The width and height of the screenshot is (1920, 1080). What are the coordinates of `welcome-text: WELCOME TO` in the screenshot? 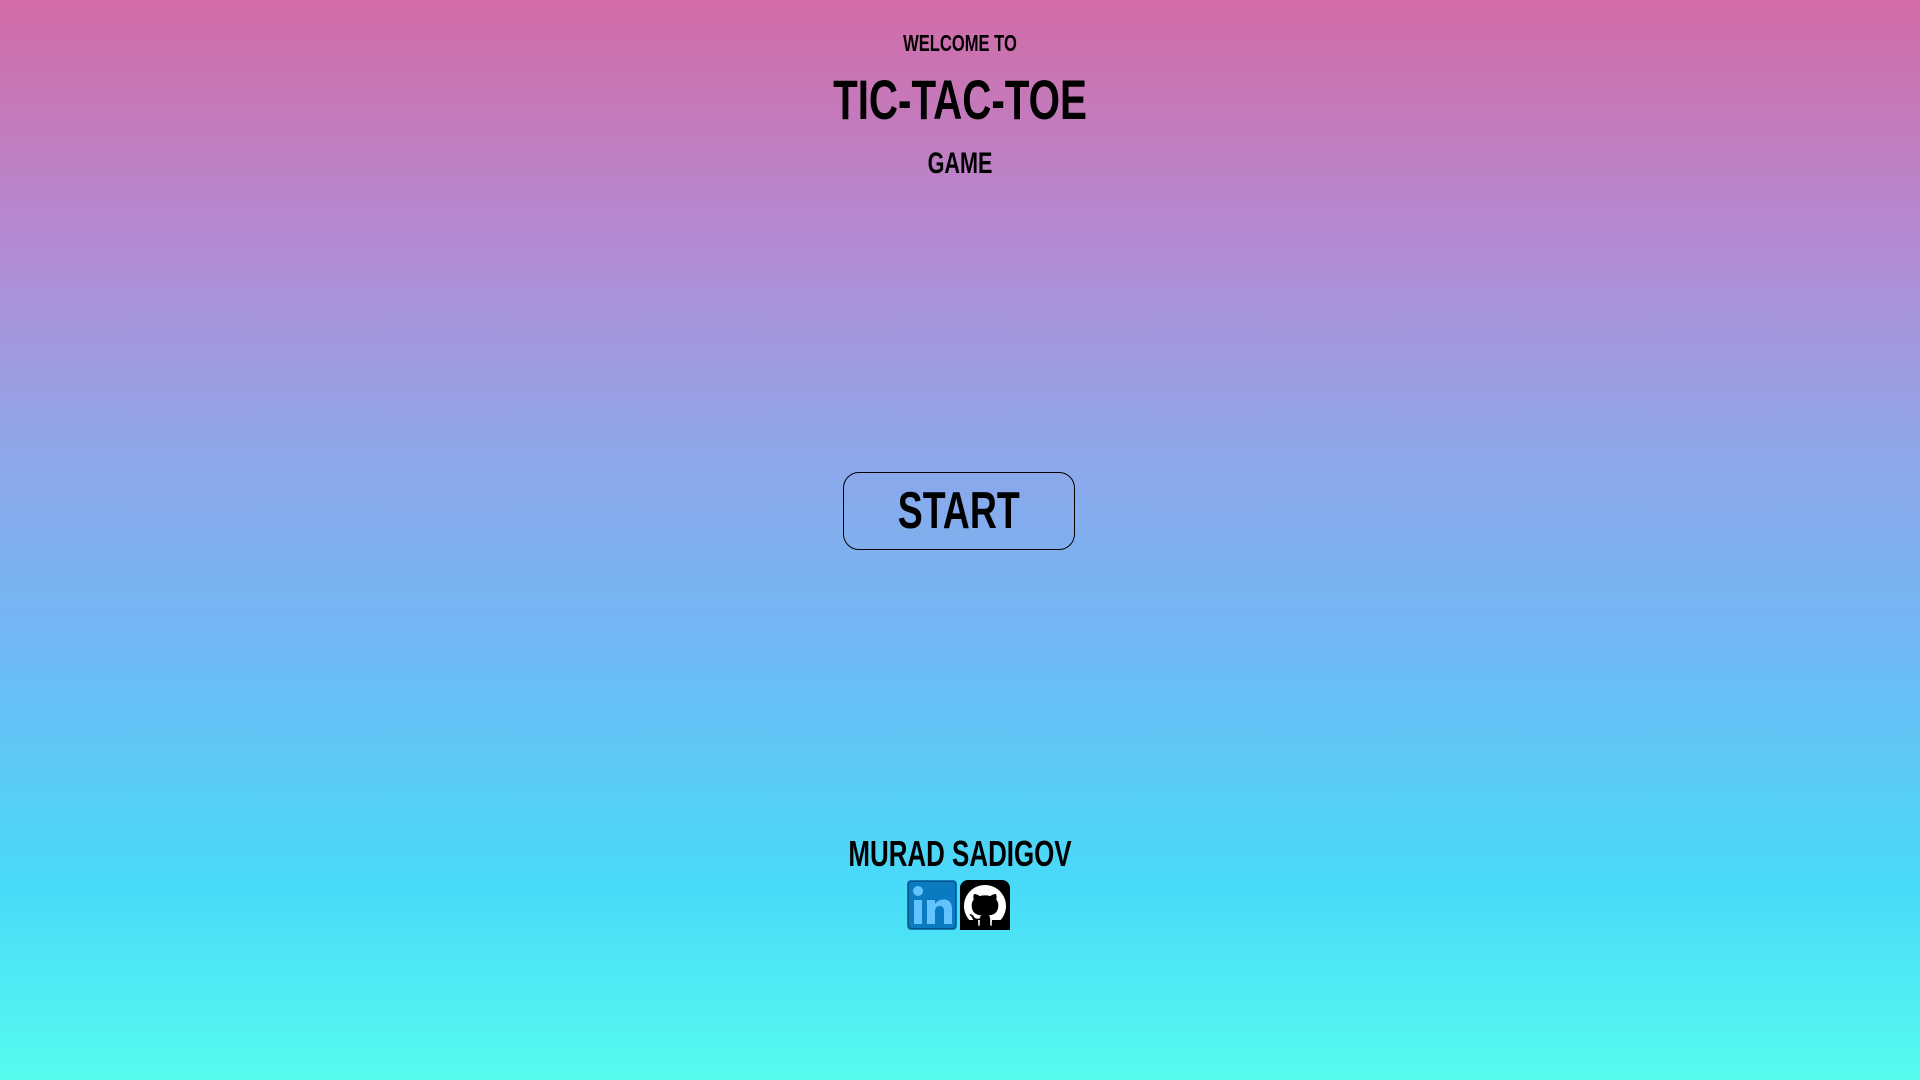 It's located at (960, 43).